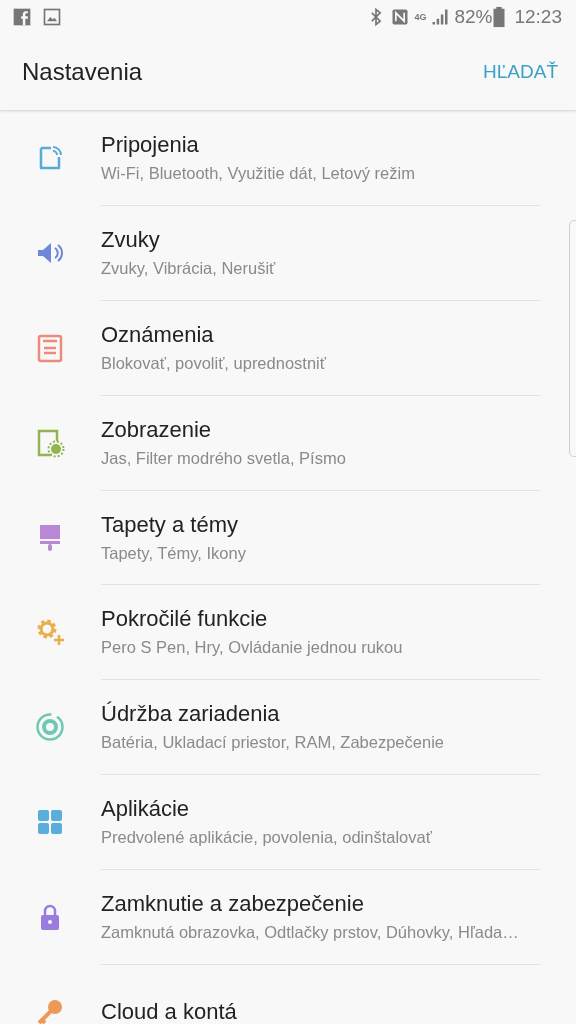 This screenshot has width=576, height=1024. I want to click on setting-summary: Predvolené aplikácie, povolenia, odinštalovať, so click(267, 837).